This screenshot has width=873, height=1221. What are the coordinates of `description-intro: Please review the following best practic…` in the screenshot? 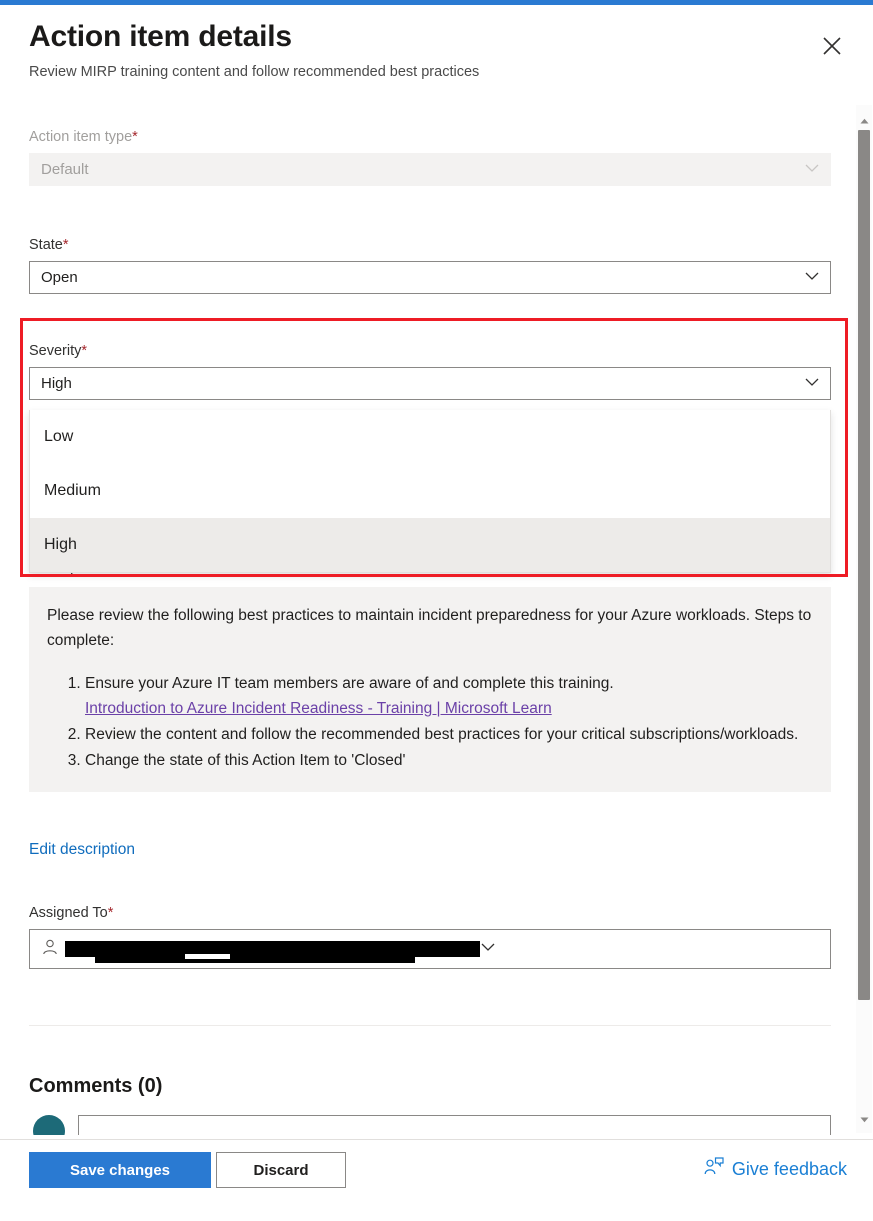 It's located at (429, 628).